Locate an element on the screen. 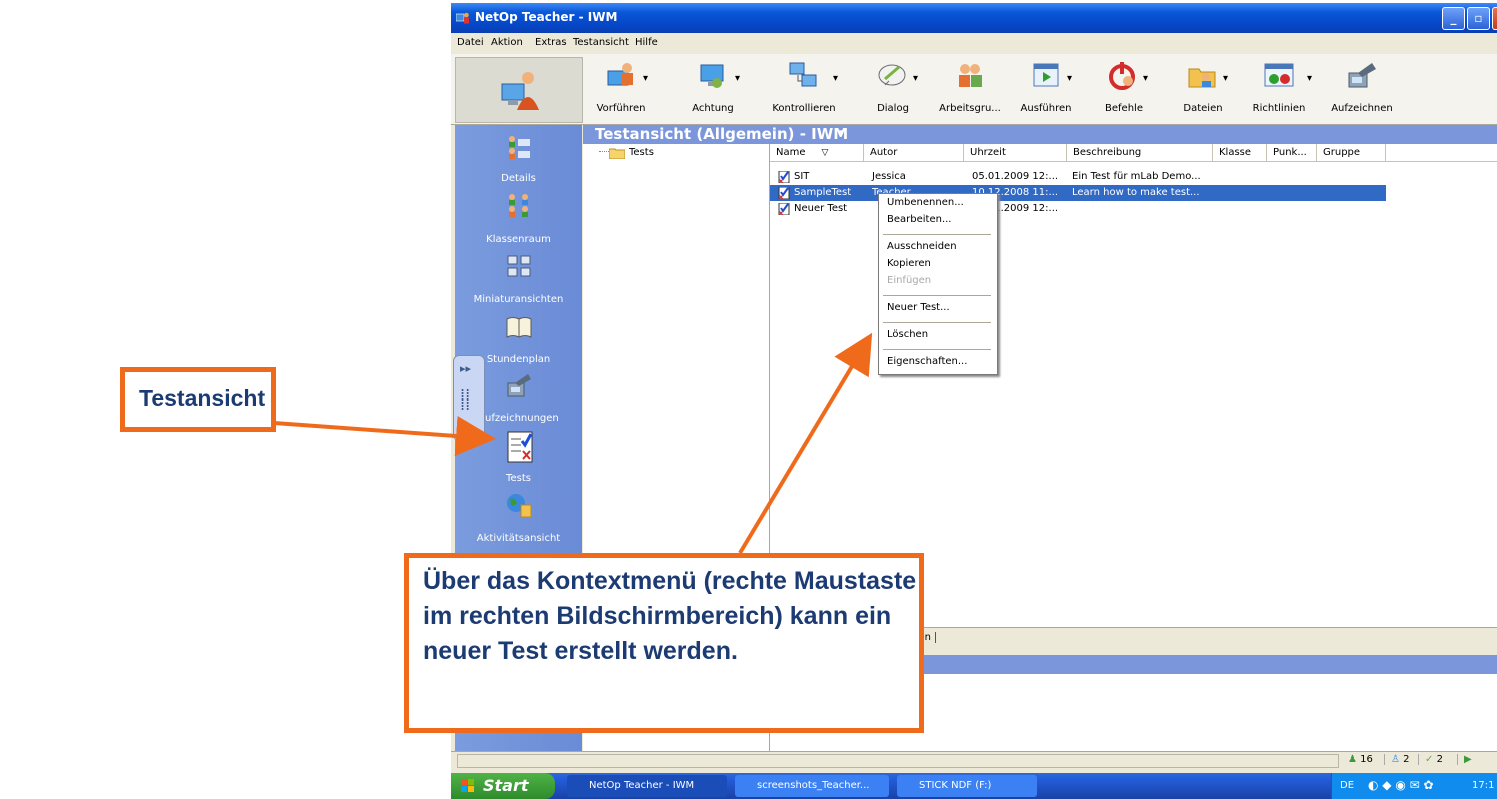 The height and width of the screenshot is (799, 1497). check-icon: ✓ is located at coordinates (1429, 759).